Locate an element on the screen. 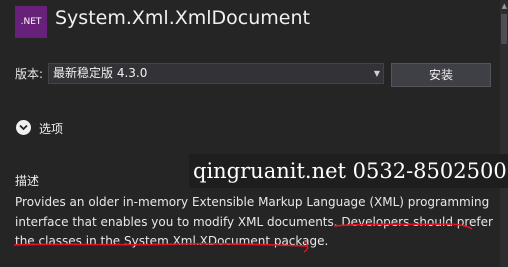 This screenshot has width=508, height=267. vertical-scrollbar: ▲ is located at coordinates (504, 133).